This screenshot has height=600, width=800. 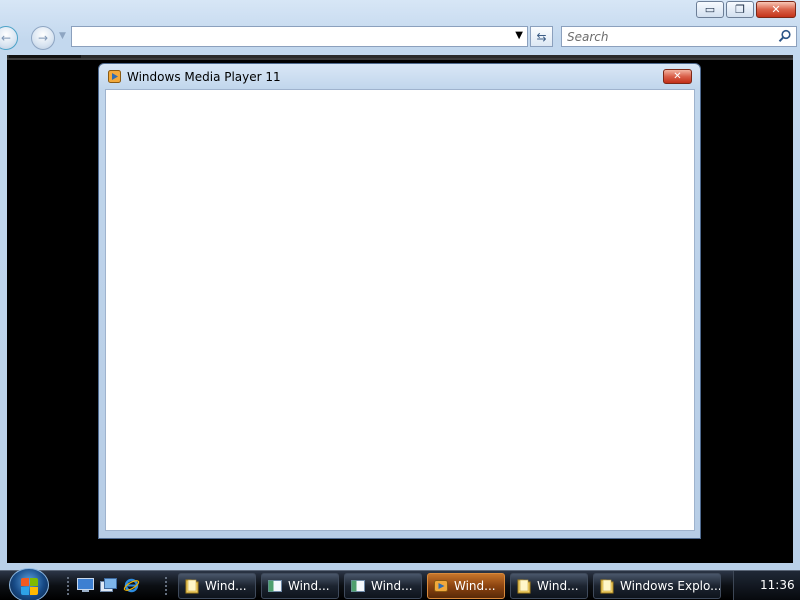 I want to click on forward-arrow-icon: →, so click(x=43, y=38).